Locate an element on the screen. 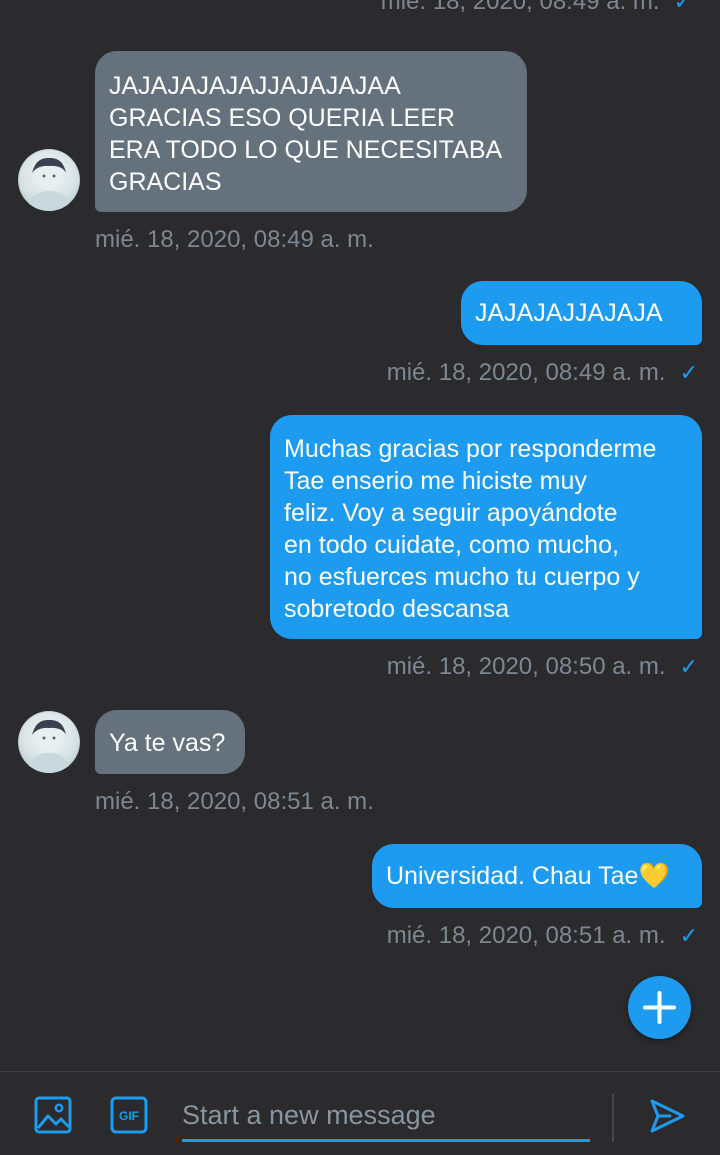  message-timestamp: mié. 18, 2020, 08:49 a. m. is located at coordinates (234, 239).